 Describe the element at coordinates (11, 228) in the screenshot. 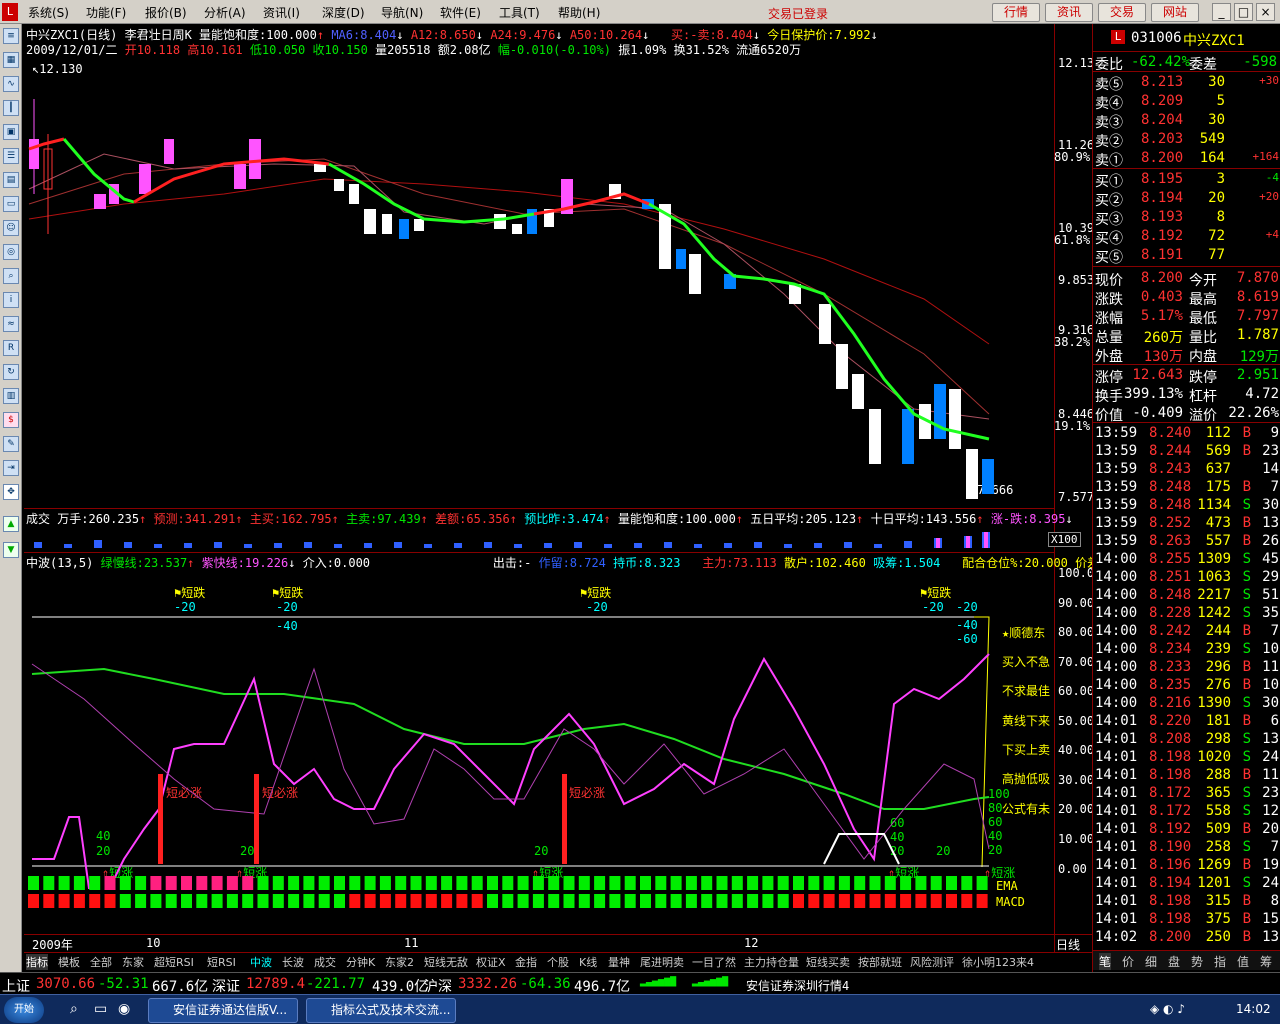

I see `users-icon: ☺` at that location.